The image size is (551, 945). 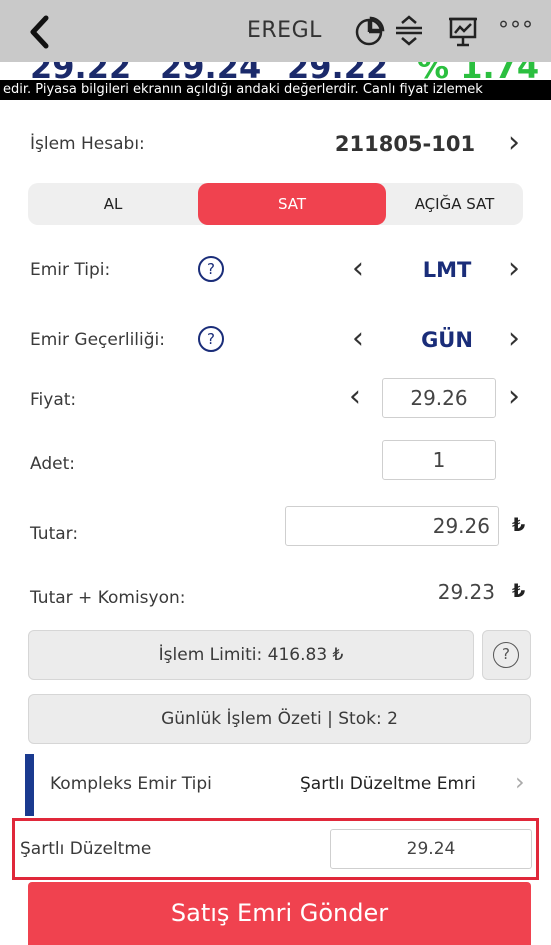 What do you see at coordinates (131, 784) in the screenshot?
I see `complex-order-label: Kompleks Emir Tipi` at bounding box center [131, 784].